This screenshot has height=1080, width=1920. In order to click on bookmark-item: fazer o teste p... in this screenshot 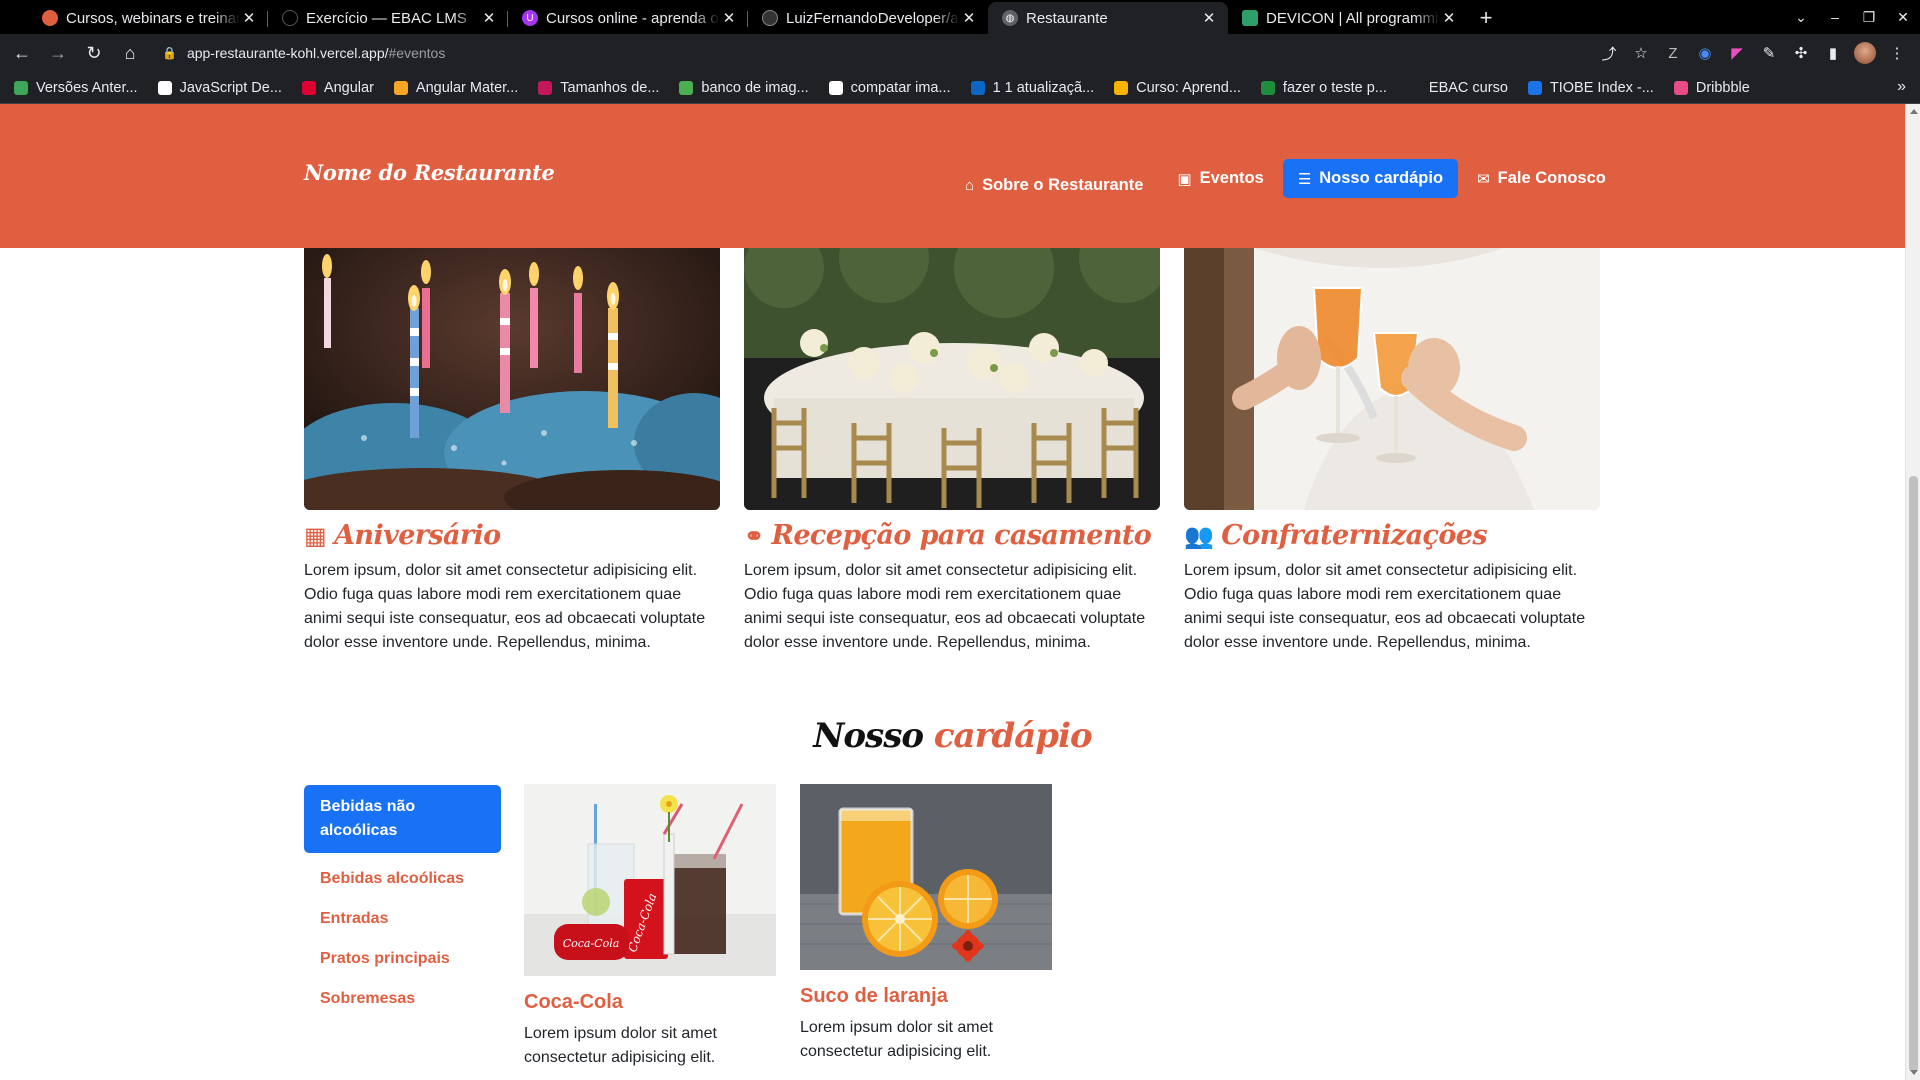, I will do `click(1323, 87)`.